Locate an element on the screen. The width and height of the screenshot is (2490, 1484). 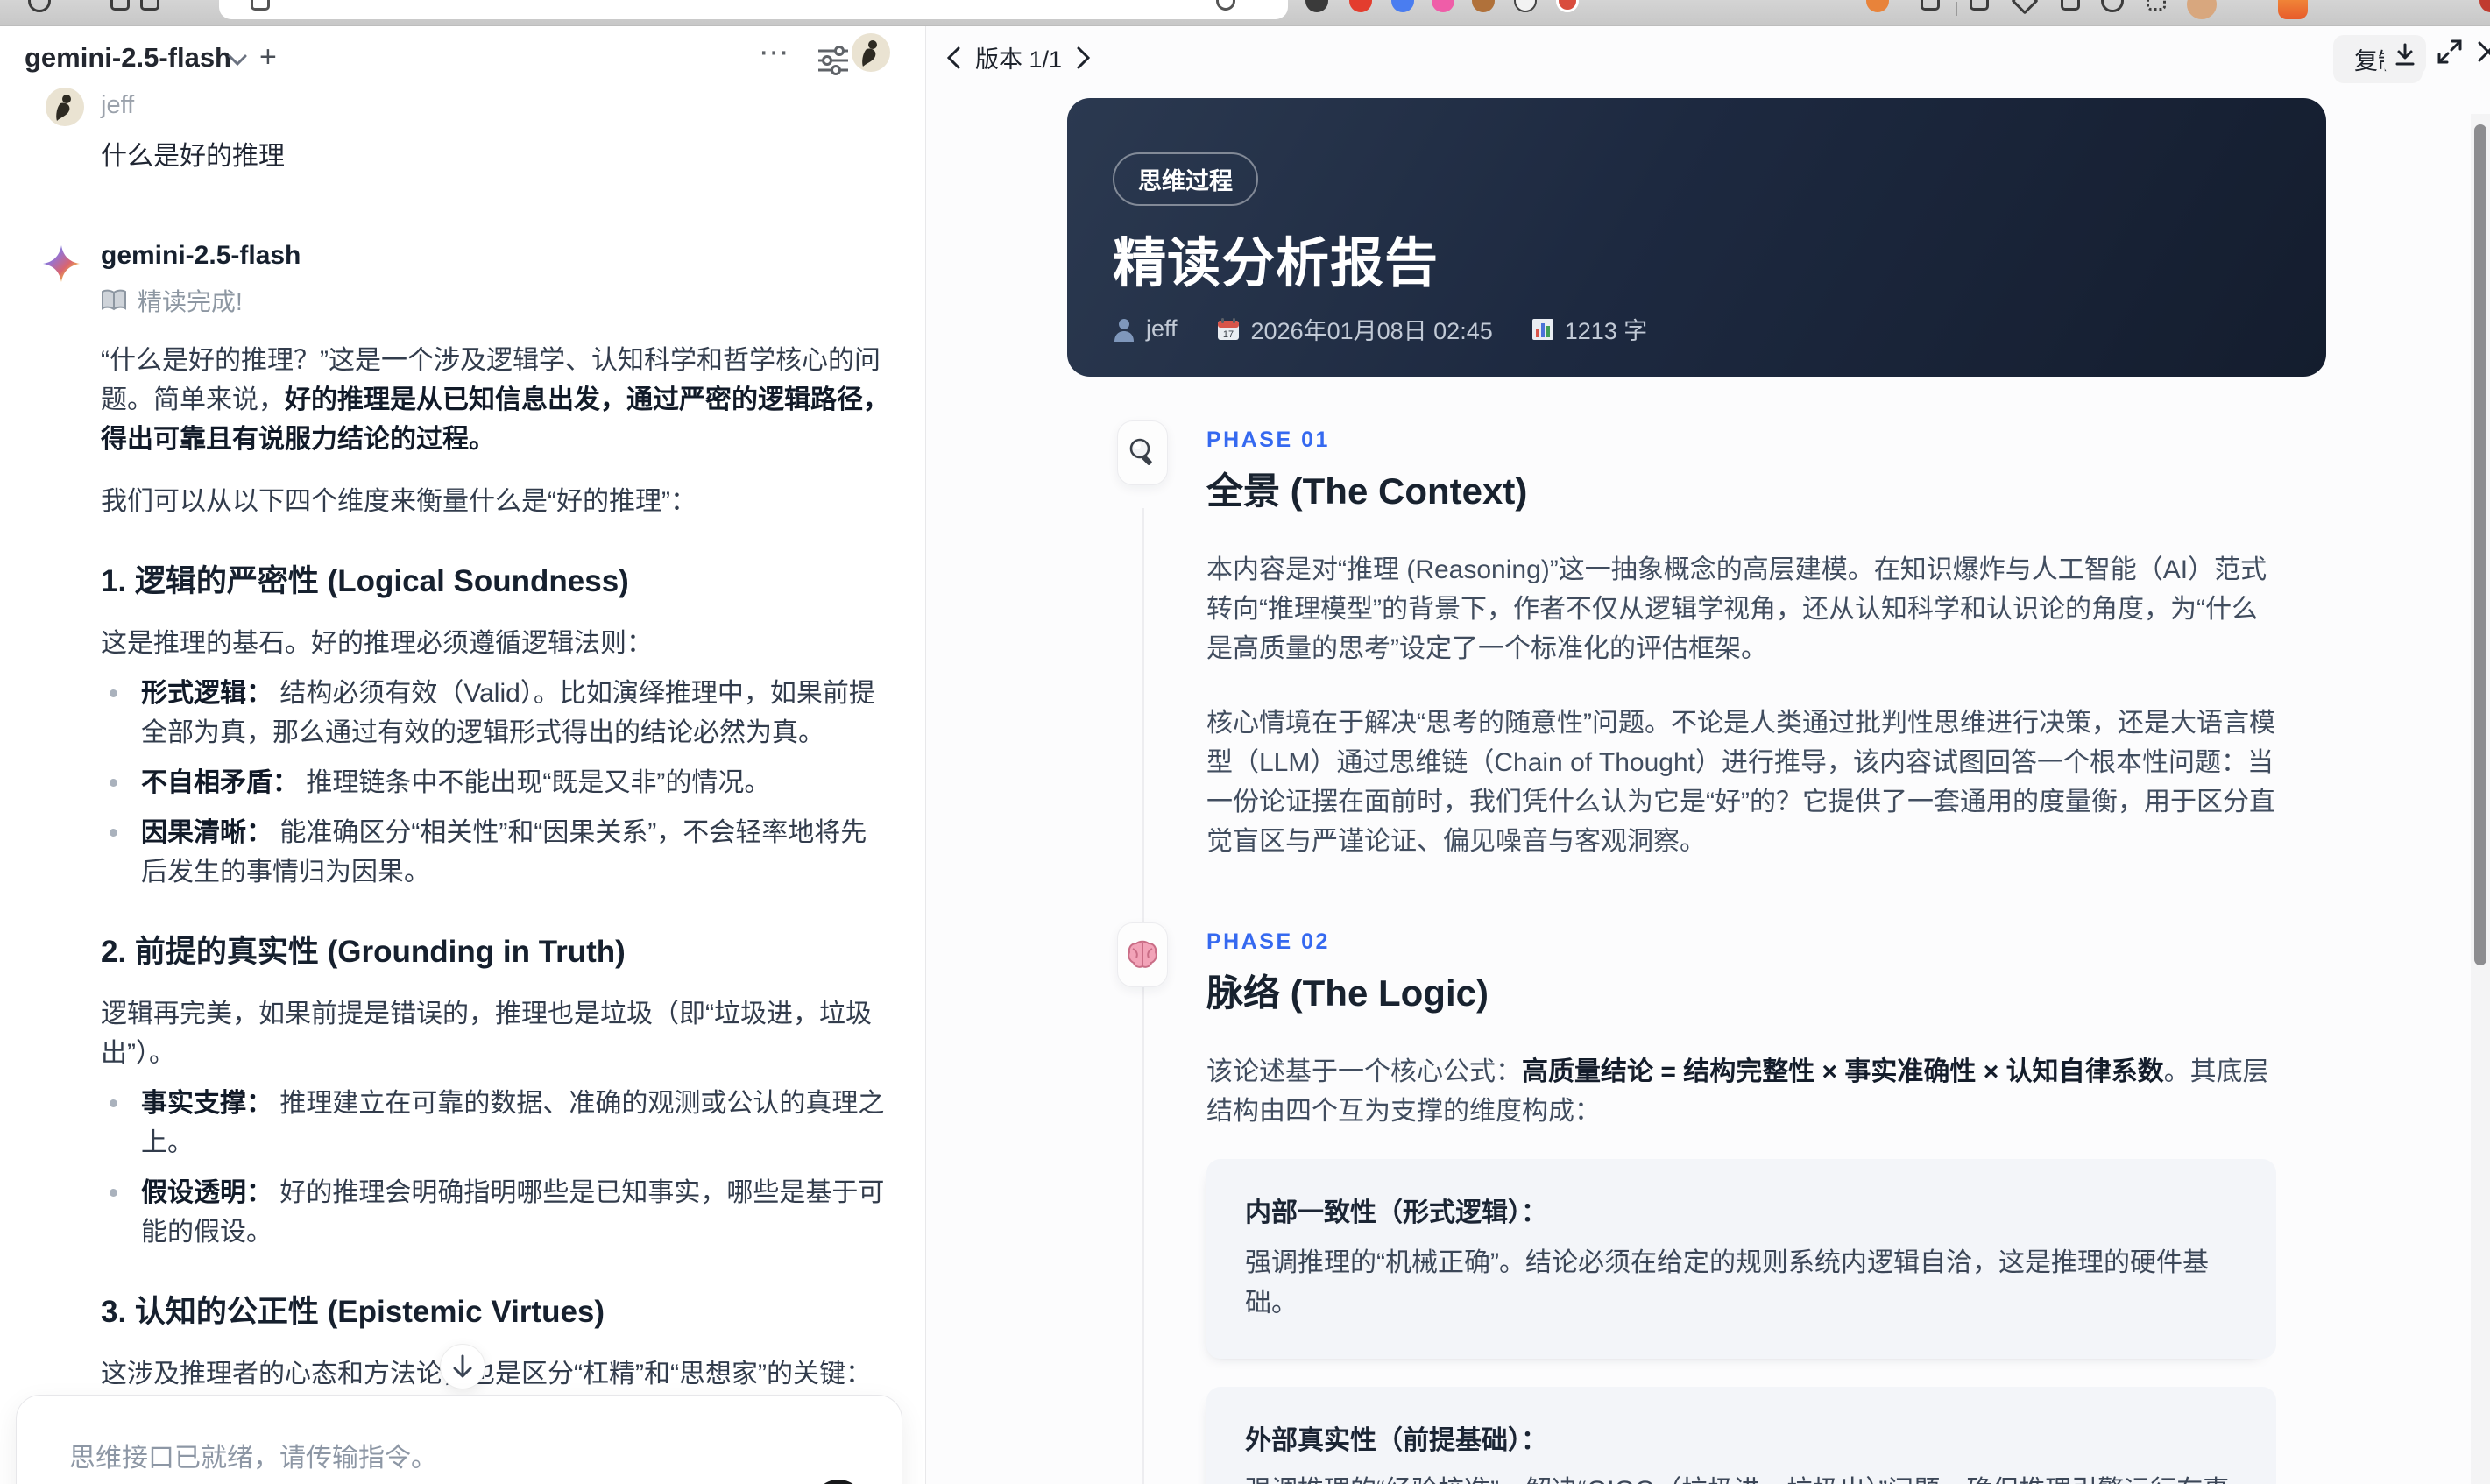
bar-chart-icon is located at coordinates (1542, 329).